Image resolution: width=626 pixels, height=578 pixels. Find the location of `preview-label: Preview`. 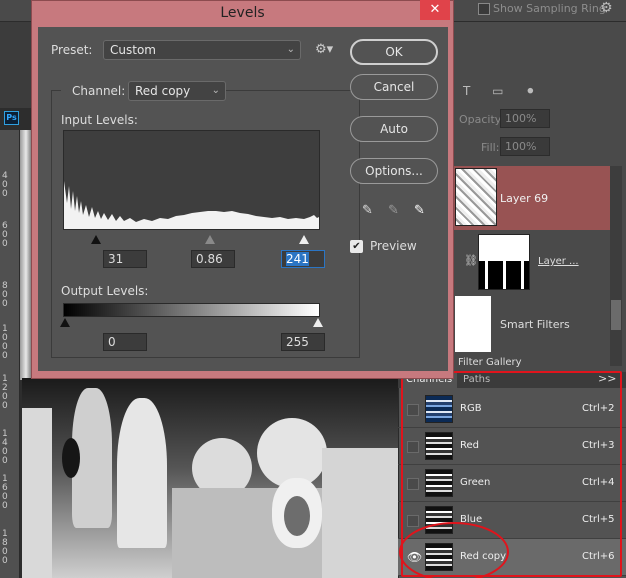

preview-label: Preview is located at coordinates (393, 246).